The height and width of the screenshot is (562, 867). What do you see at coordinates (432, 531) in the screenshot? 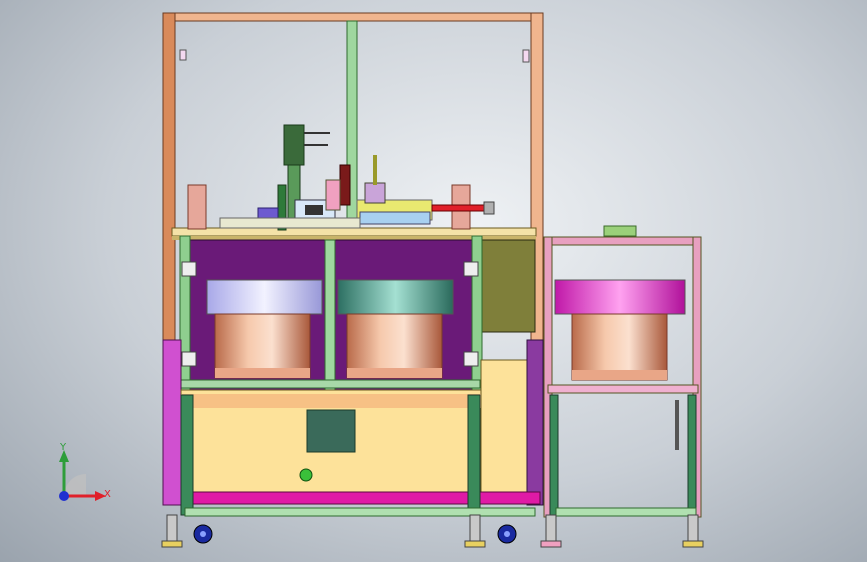
I see `feet-and-casters` at bounding box center [432, 531].